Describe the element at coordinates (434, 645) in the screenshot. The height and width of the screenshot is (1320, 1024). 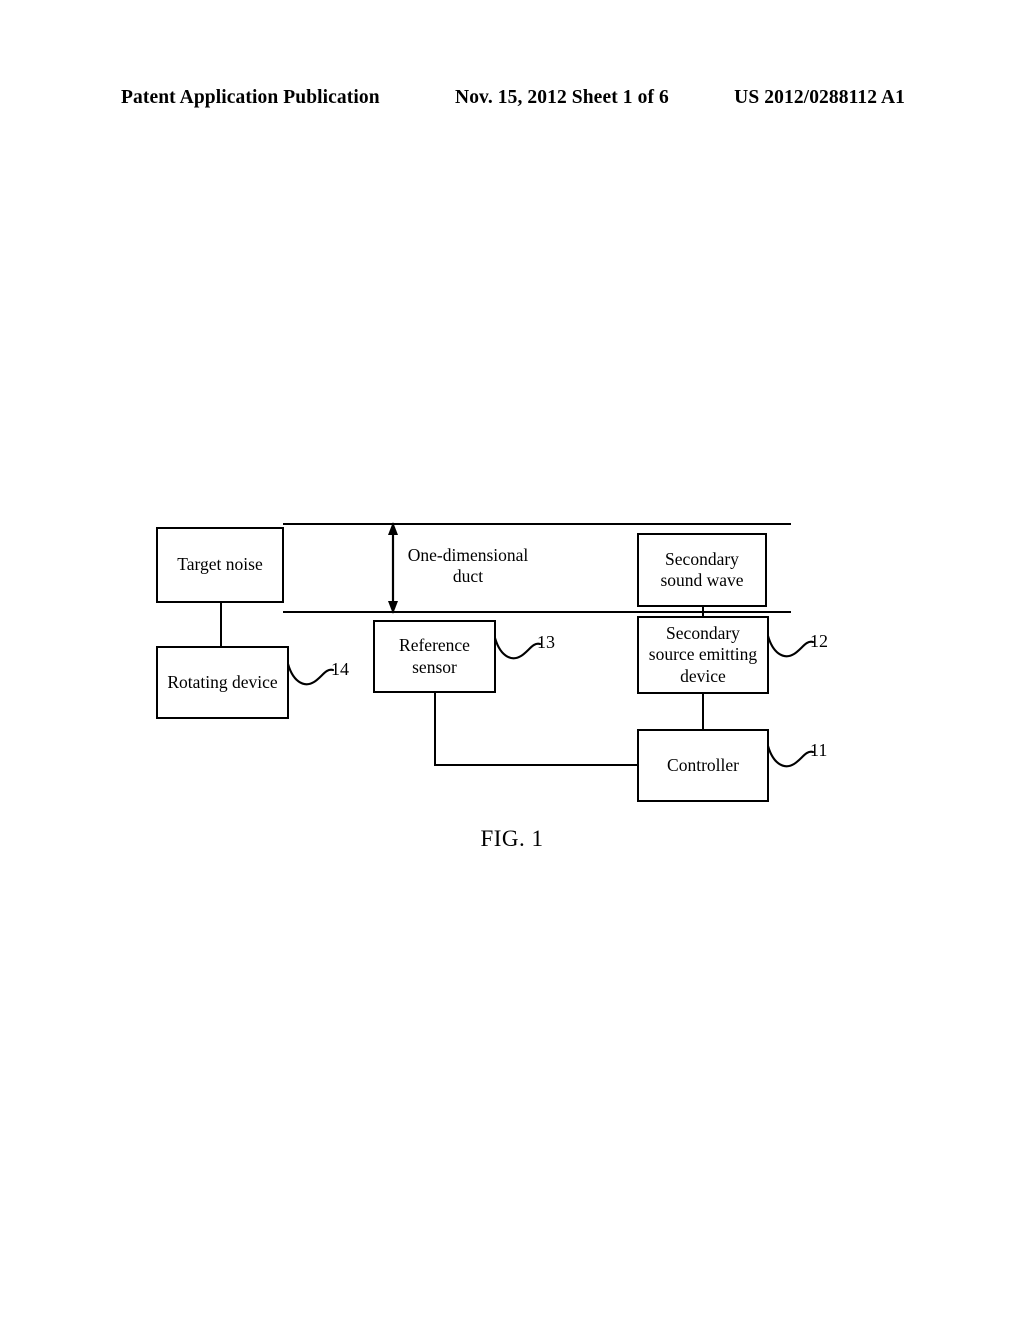
I see `block-reference-sensor-label-line-1: Reference` at that location.